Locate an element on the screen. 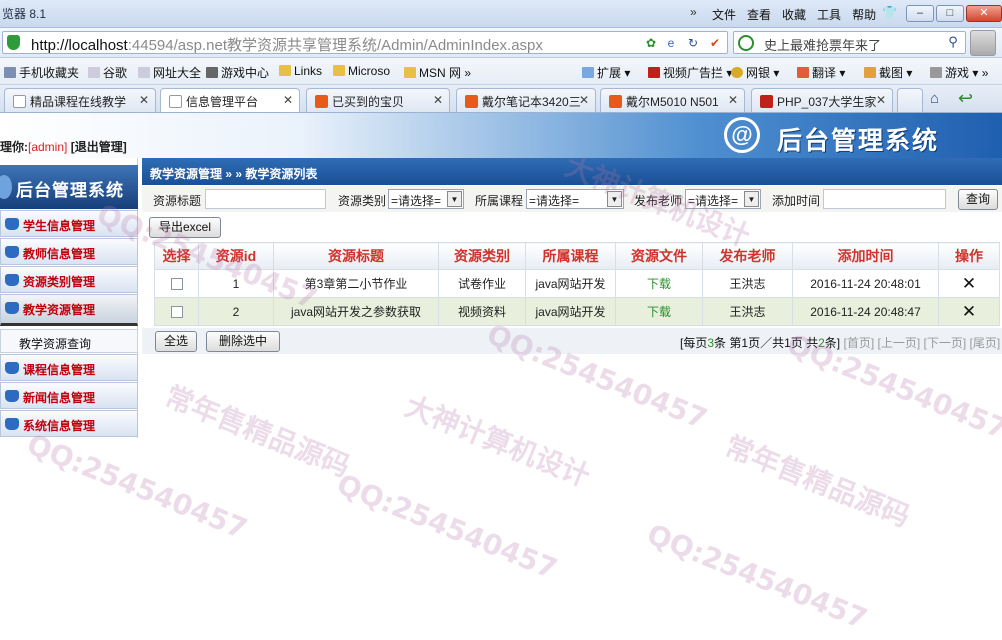 Image resolution: width=1002 pixels, height=640 pixels. app-logo-icon: @ is located at coordinates (742, 135).